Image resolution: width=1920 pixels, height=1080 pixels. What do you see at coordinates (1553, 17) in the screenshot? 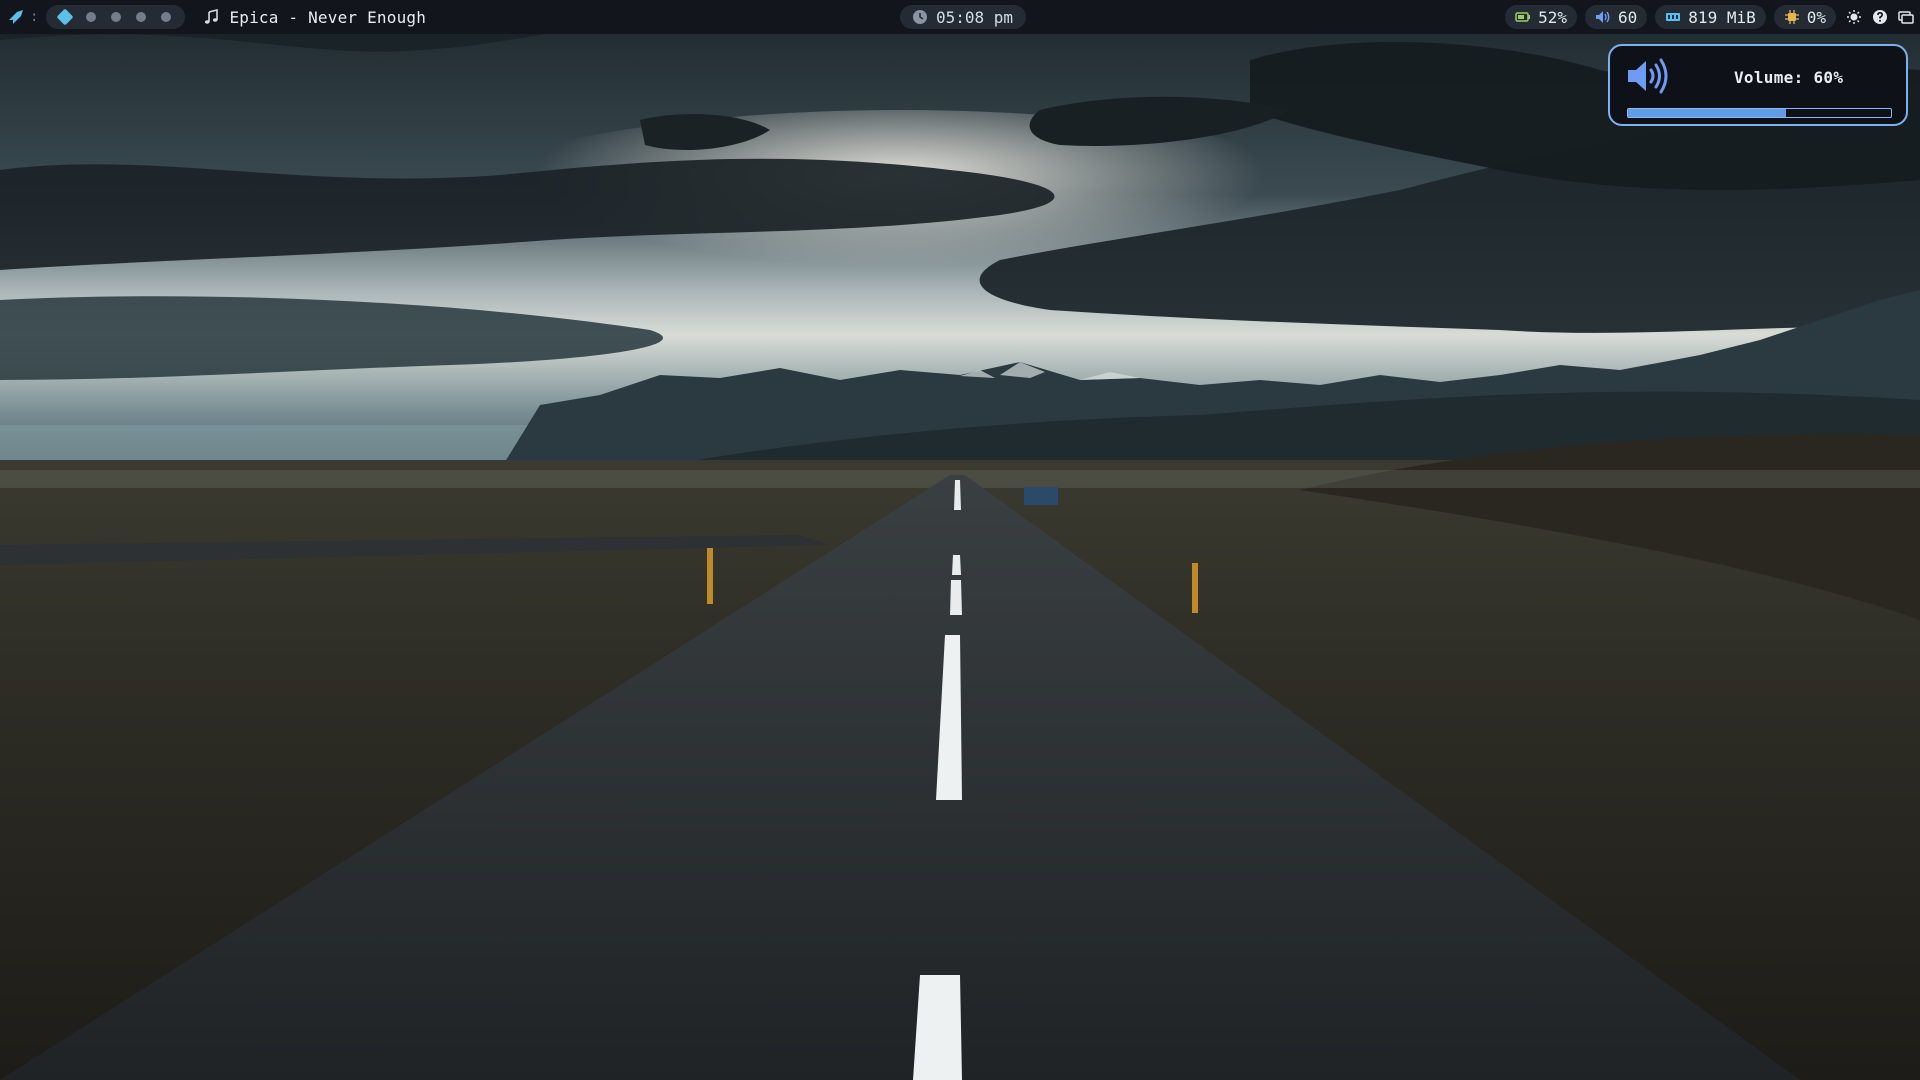
I see `battery-percentage: 52%` at bounding box center [1553, 17].